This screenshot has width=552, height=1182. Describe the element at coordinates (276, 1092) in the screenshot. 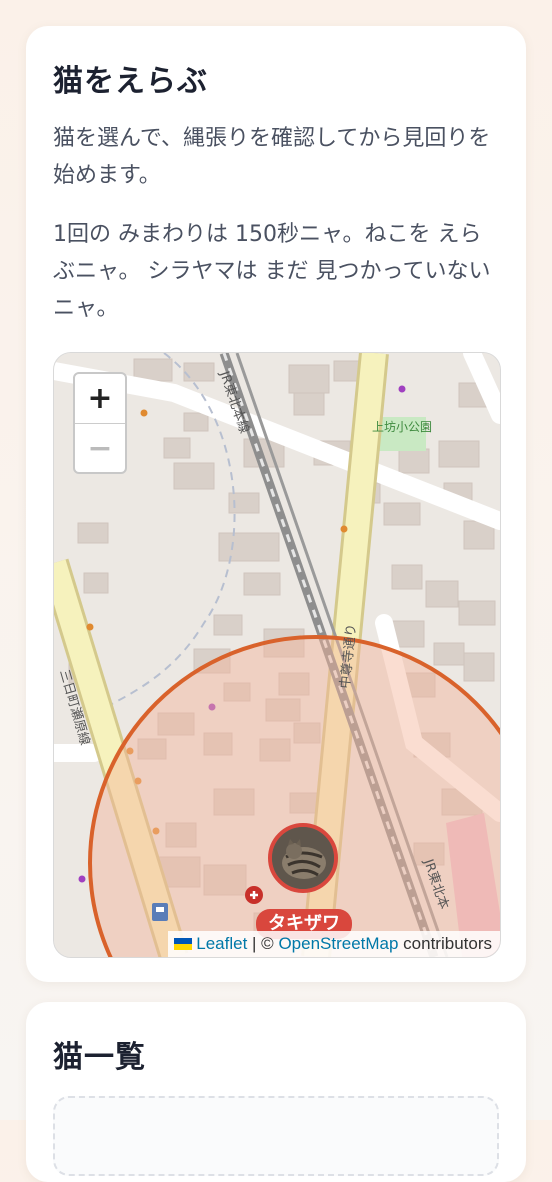

I see `cat-list-card: 猫一覧` at that location.